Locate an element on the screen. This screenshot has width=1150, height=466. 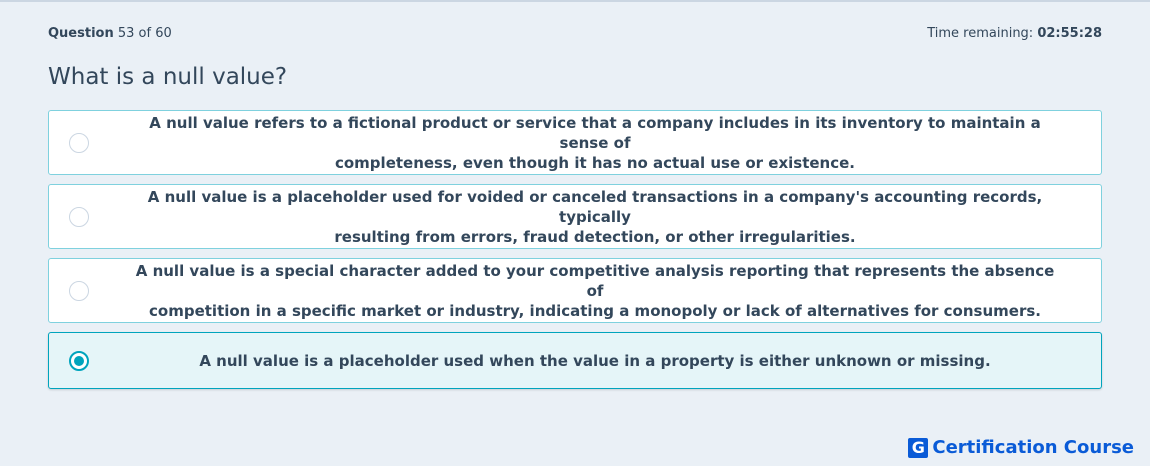
question-title: What is a null value? is located at coordinates (168, 77).